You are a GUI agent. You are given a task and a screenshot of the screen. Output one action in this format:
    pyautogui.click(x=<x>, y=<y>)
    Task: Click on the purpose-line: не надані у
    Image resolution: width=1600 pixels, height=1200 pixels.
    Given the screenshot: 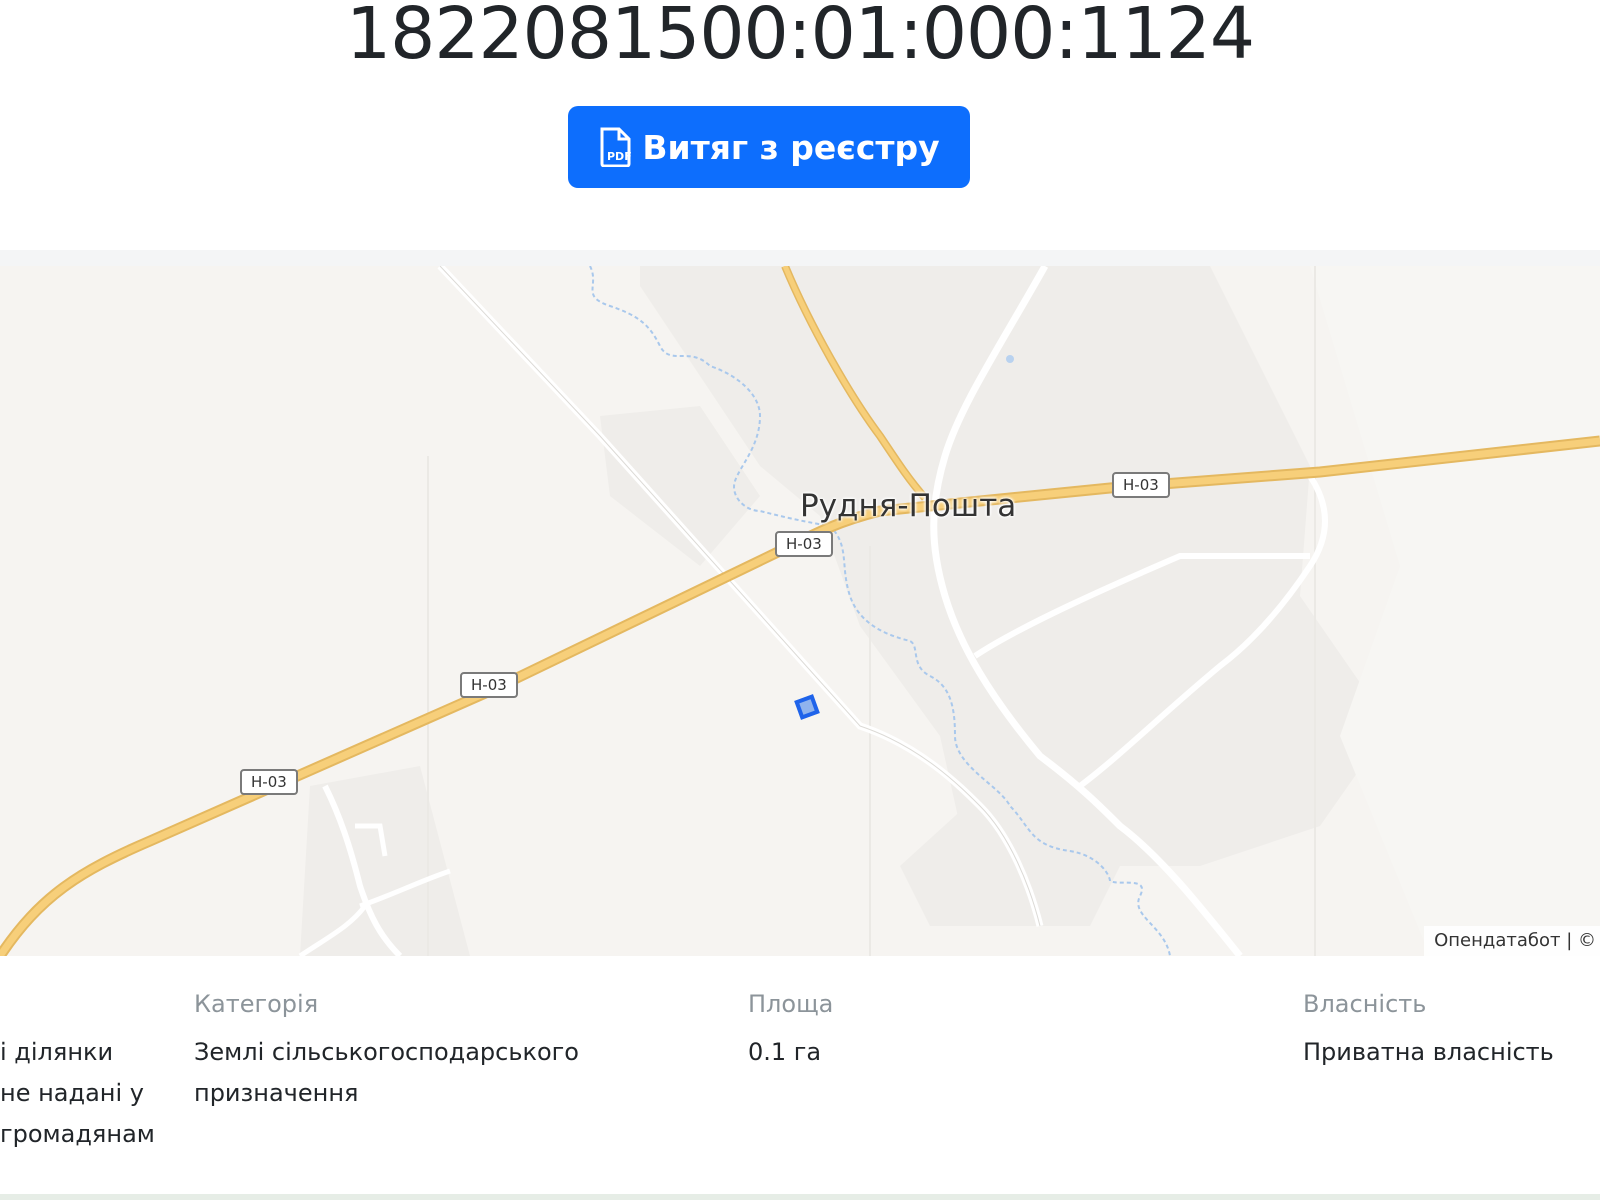 What is the action you would take?
    pyautogui.click(x=72, y=1093)
    